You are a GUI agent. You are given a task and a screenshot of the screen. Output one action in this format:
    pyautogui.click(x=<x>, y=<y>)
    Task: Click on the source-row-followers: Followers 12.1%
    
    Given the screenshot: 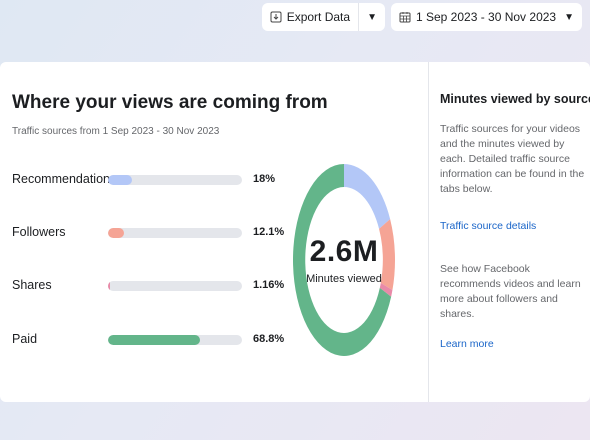 What is the action you would take?
    pyautogui.click(x=152, y=233)
    